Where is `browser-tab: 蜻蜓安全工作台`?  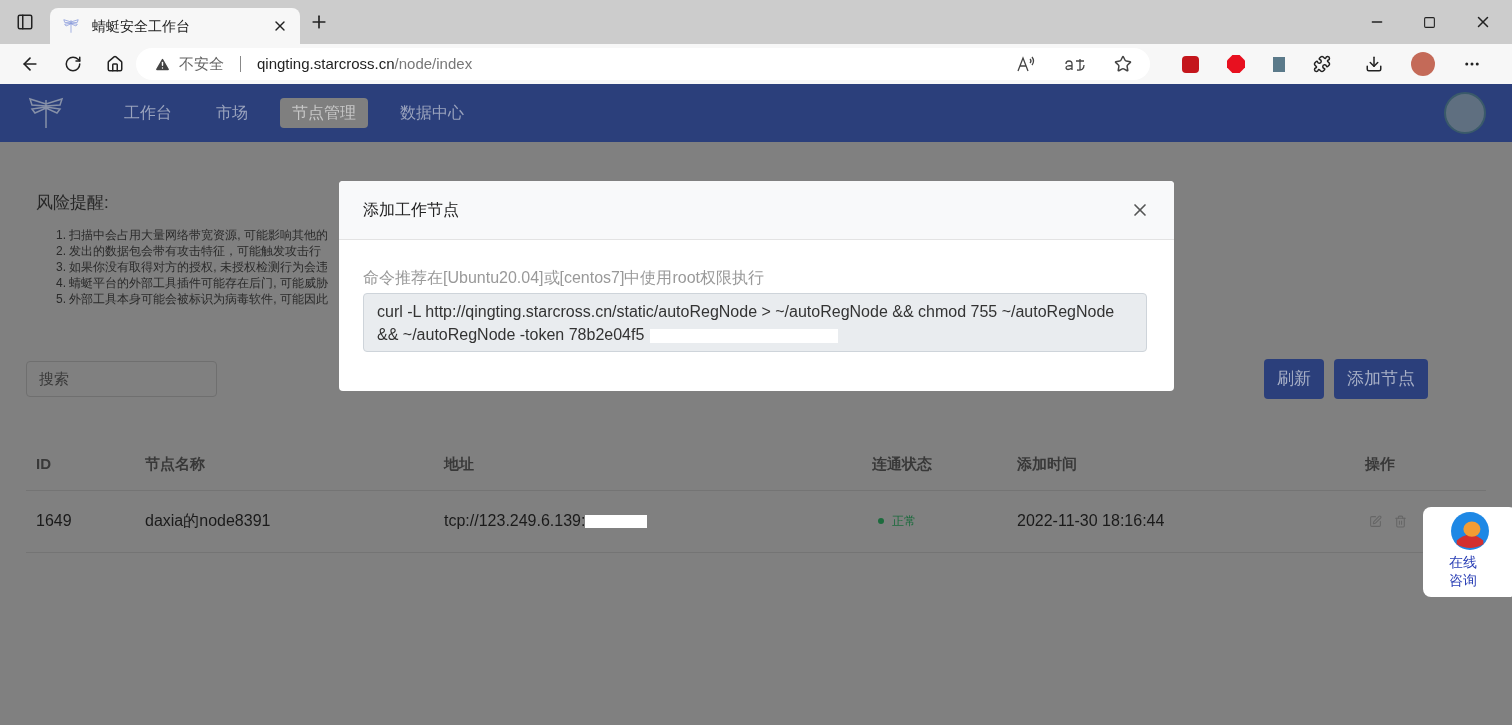 browser-tab: 蜻蜓安全工作台 is located at coordinates (175, 26).